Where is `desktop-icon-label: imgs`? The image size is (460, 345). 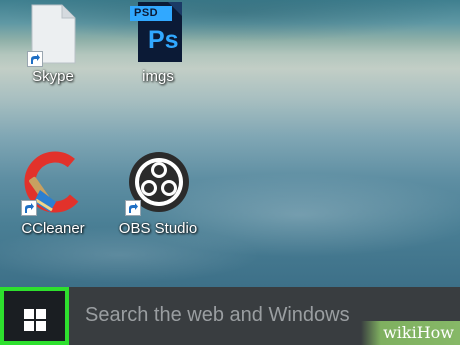 desktop-icon-label: imgs is located at coordinates (158, 76).